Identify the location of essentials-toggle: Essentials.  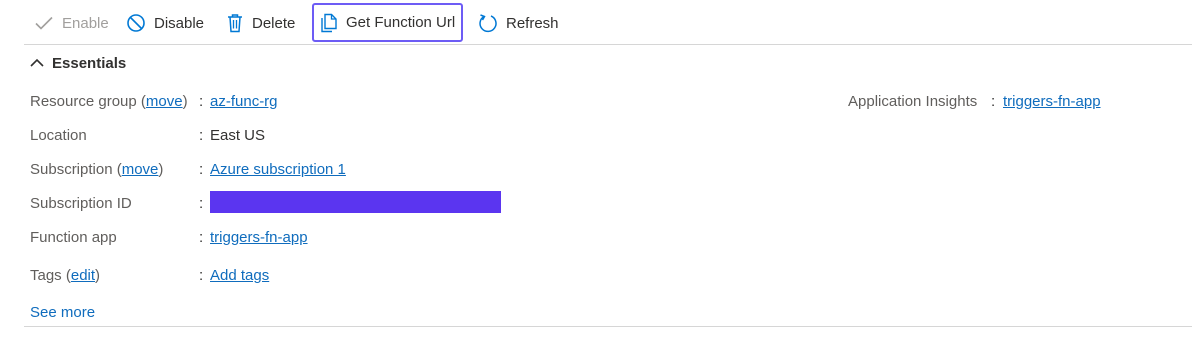
(78, 63).